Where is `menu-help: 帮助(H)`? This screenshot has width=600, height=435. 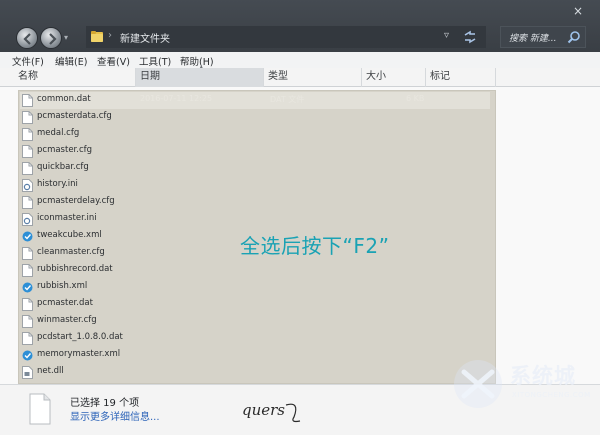
menu-help: 帮助(H) is located at coordinates (197, 61).